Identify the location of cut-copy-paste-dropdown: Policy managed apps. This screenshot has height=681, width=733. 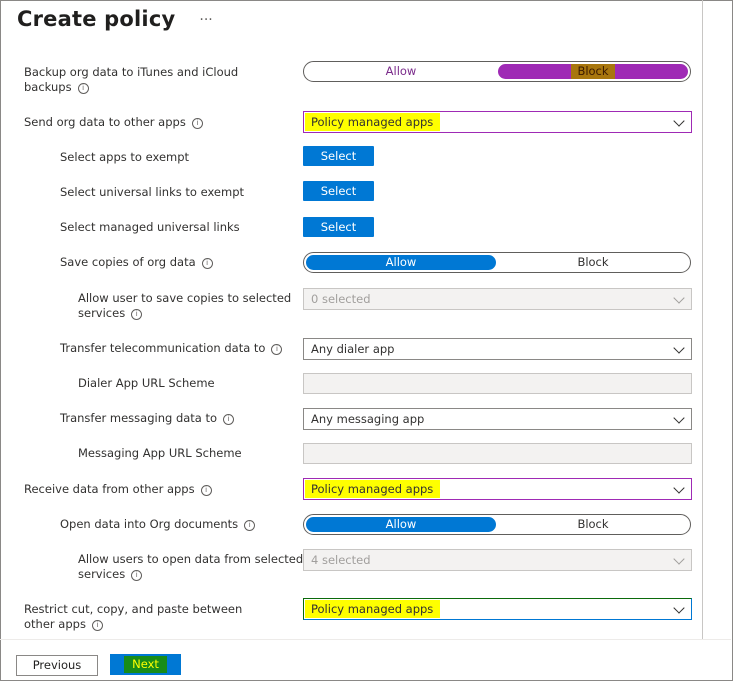
(497, 609).